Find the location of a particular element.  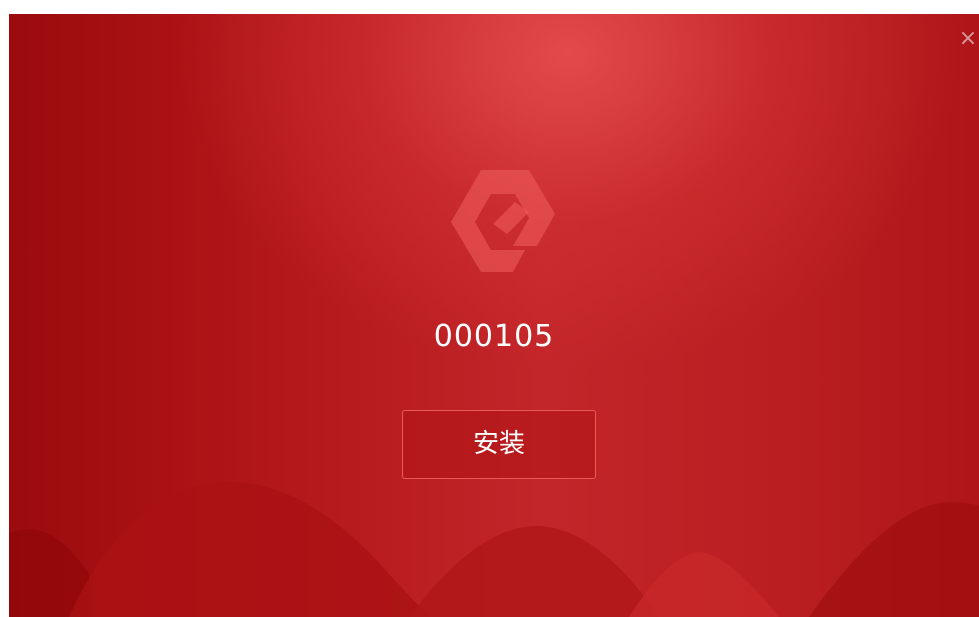

hexagon-e-logo-icon is located at coordinates (503, 221).